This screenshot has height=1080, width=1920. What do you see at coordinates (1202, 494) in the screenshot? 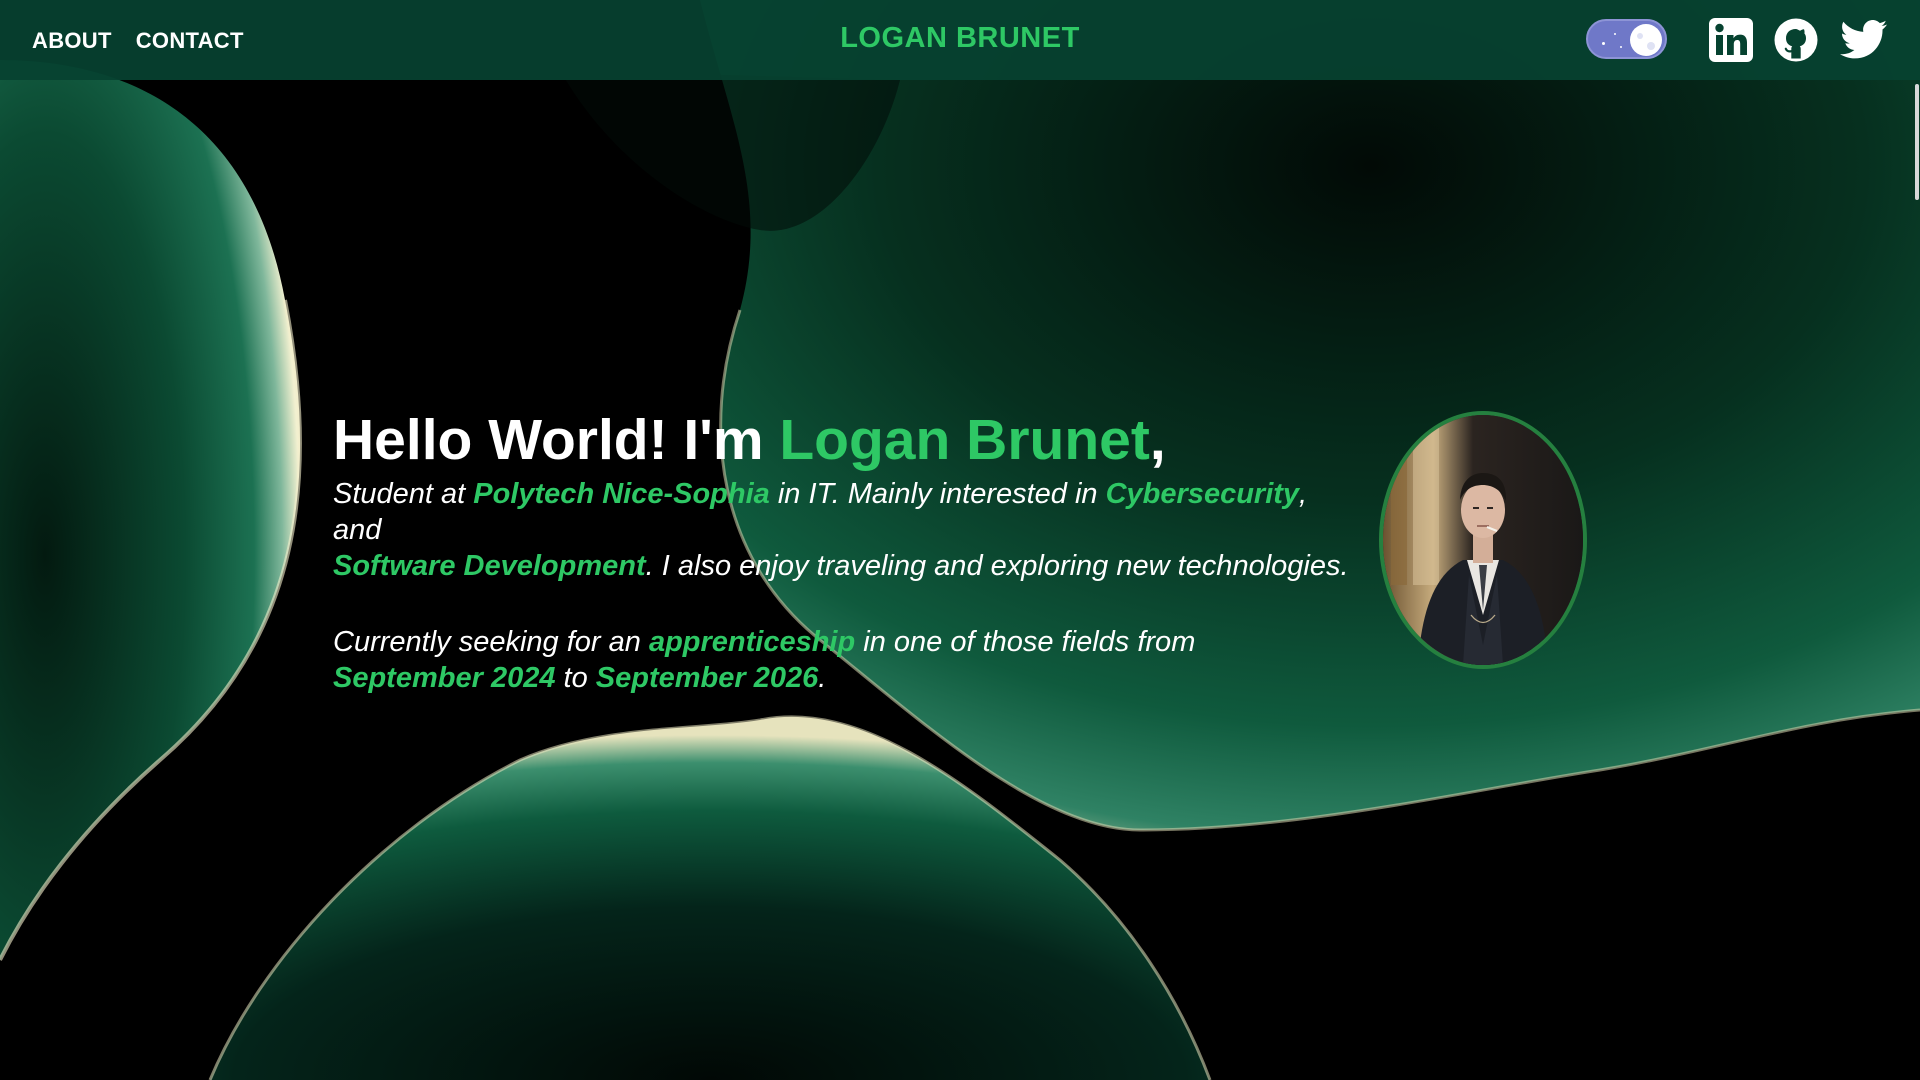
I see `field-highlight: Cybersecurity` at bounding box center [1202, 494].